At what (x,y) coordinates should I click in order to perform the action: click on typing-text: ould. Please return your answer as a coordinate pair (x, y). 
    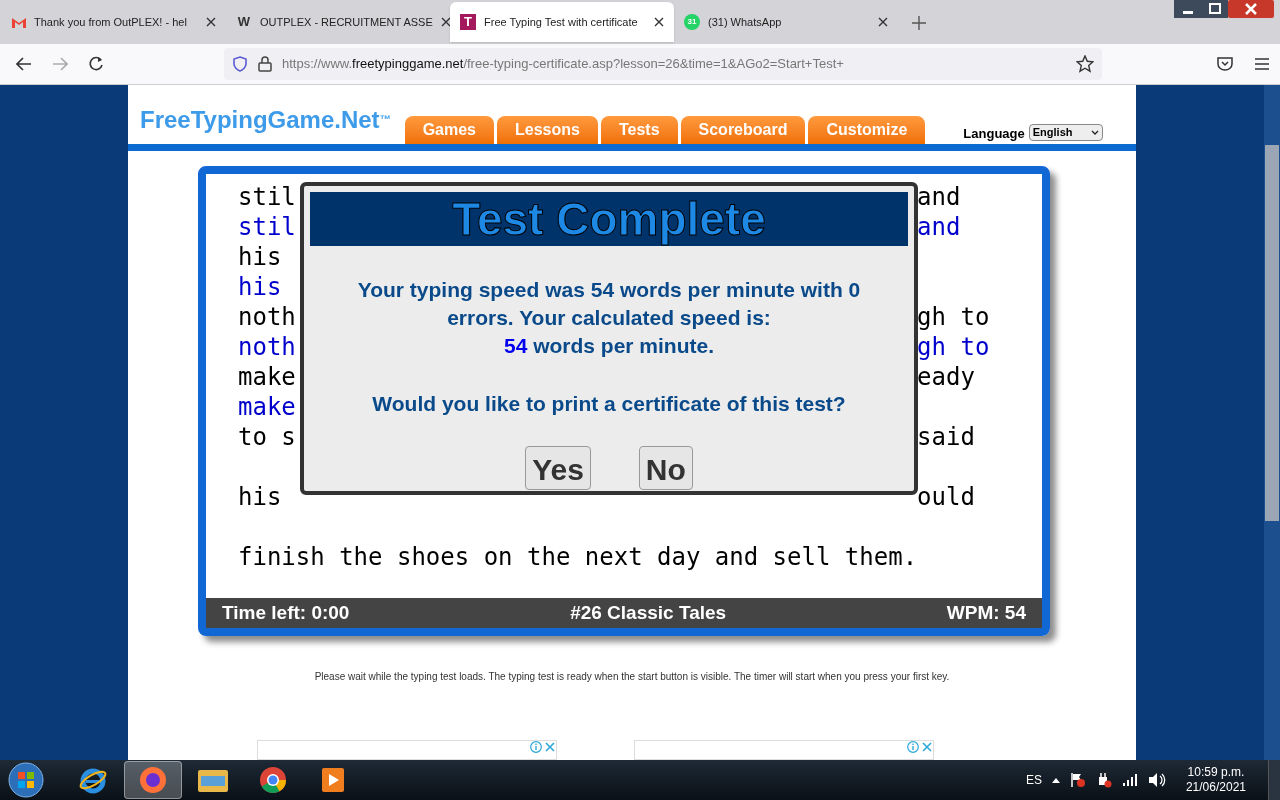
    Looking at the image, I should click on (946, 497).